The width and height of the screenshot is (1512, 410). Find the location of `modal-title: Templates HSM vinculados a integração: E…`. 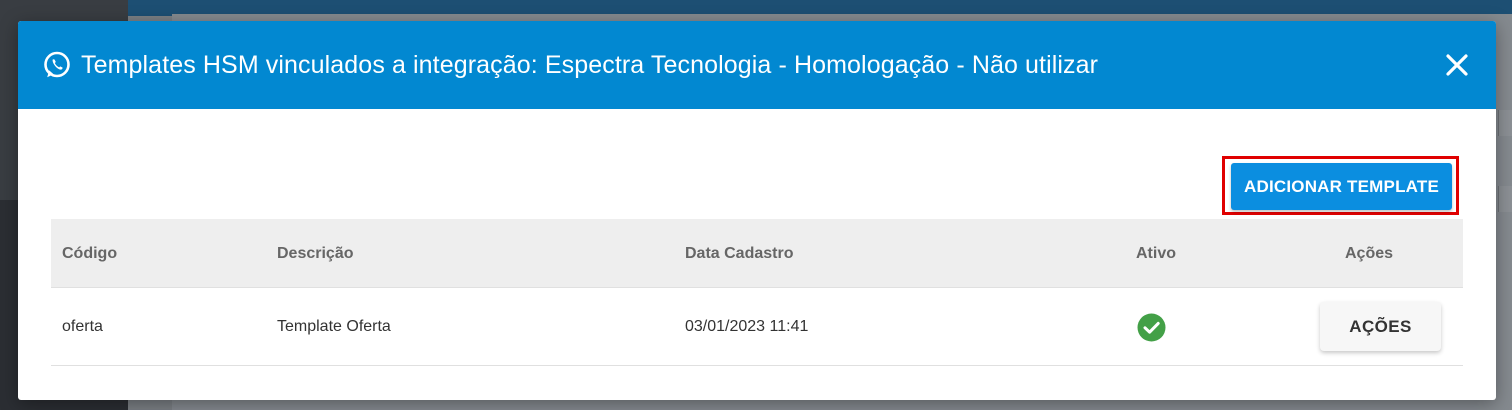

modal-title: Templates HSM vinculados a integração: E… is located at coordinates (590, 64).